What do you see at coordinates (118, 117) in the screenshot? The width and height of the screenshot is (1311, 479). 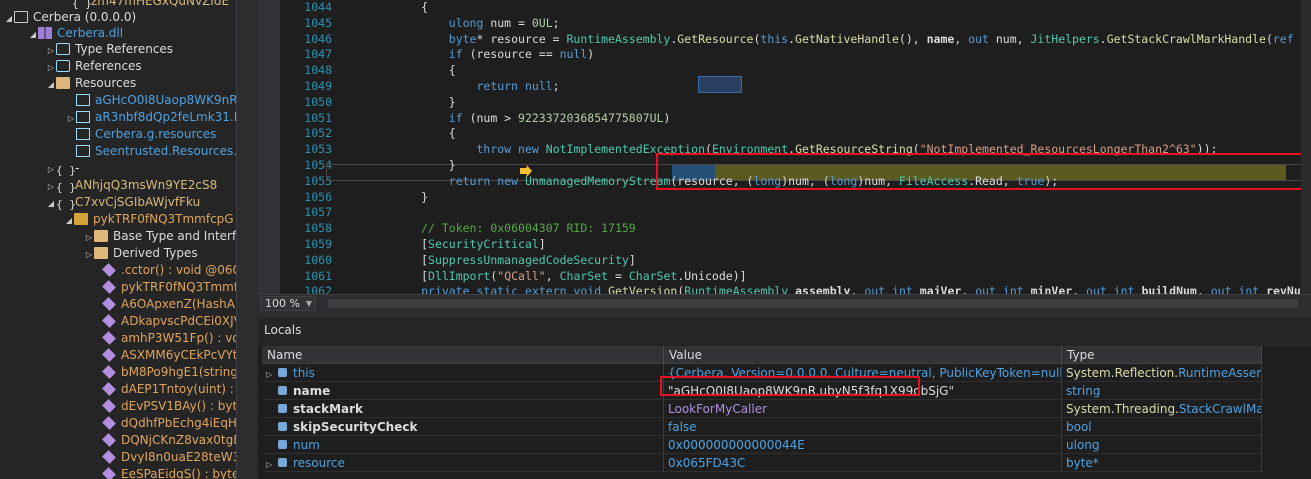 I see `tree-item: ▷ aR3nbf8dQp2feLmk31.ISfdMqT3eVHrmXB8iG` at bounding box center [118, 117].